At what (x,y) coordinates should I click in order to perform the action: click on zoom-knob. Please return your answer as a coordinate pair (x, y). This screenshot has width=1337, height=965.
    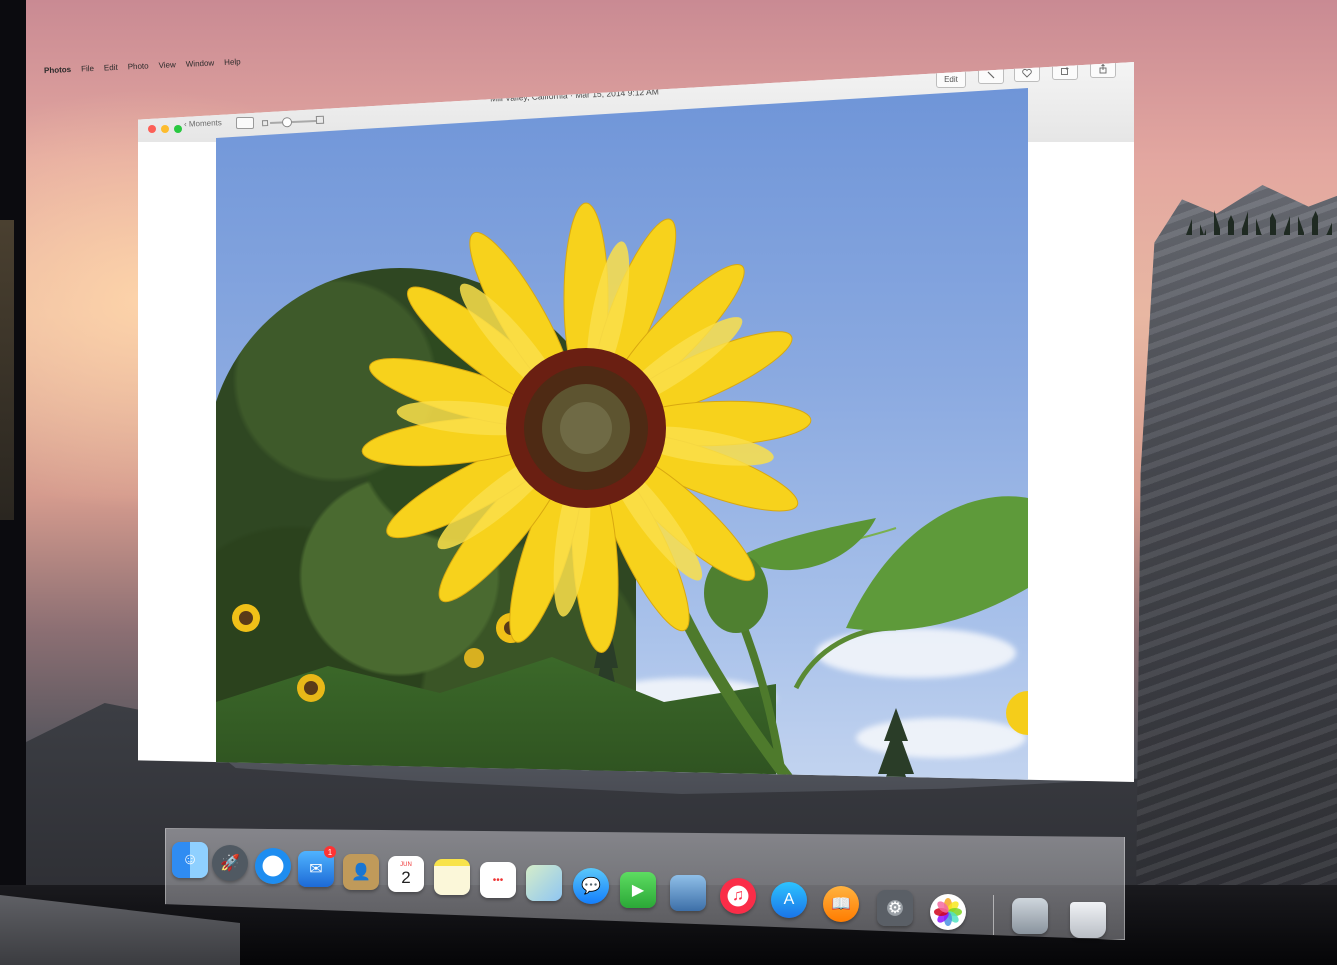
    Looking at the image, I should click on (287, 122).